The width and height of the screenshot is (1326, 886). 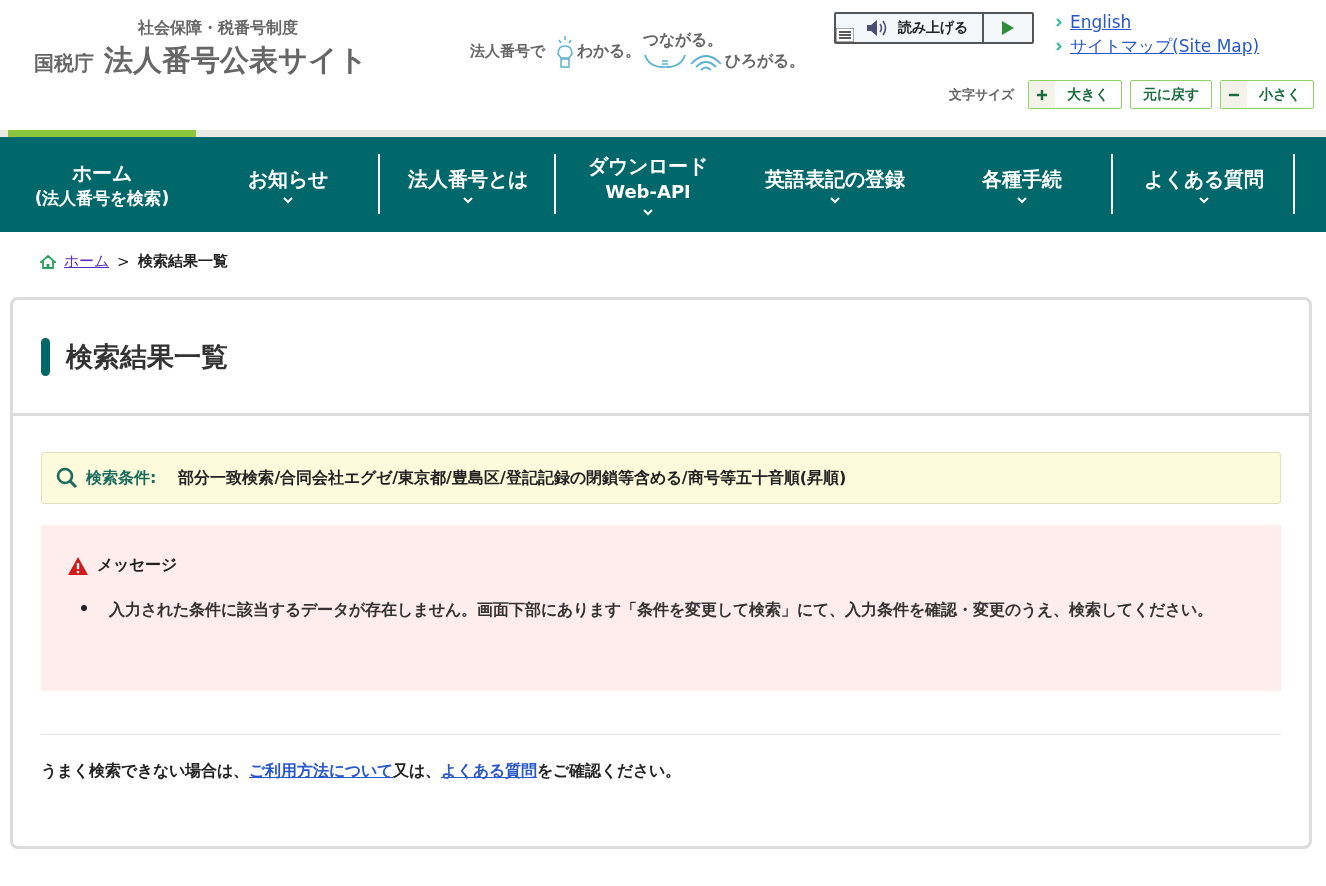 I want to click on header-link: サイトマップ(Site Map), so click(x=1165, y=46).